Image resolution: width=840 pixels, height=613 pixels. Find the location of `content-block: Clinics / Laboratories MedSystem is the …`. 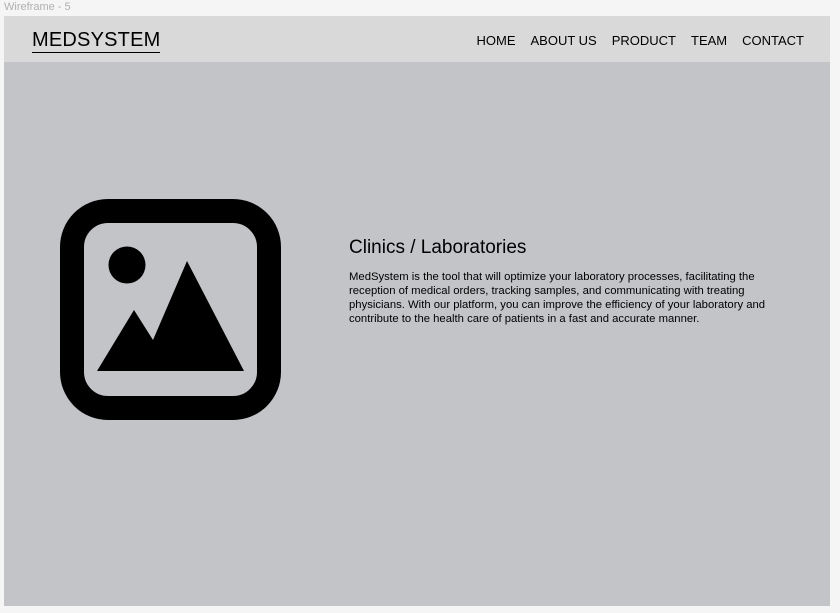

content-block: Clinics / Laboratories MedSystem is the … is located at coordinates (564, 281).